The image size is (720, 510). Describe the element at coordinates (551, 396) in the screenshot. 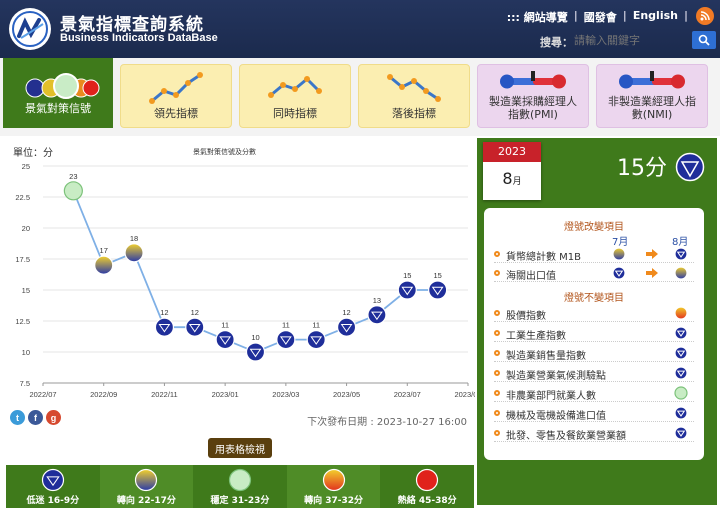

I see `indicator-name: 非農業部門就業人數` at that location.